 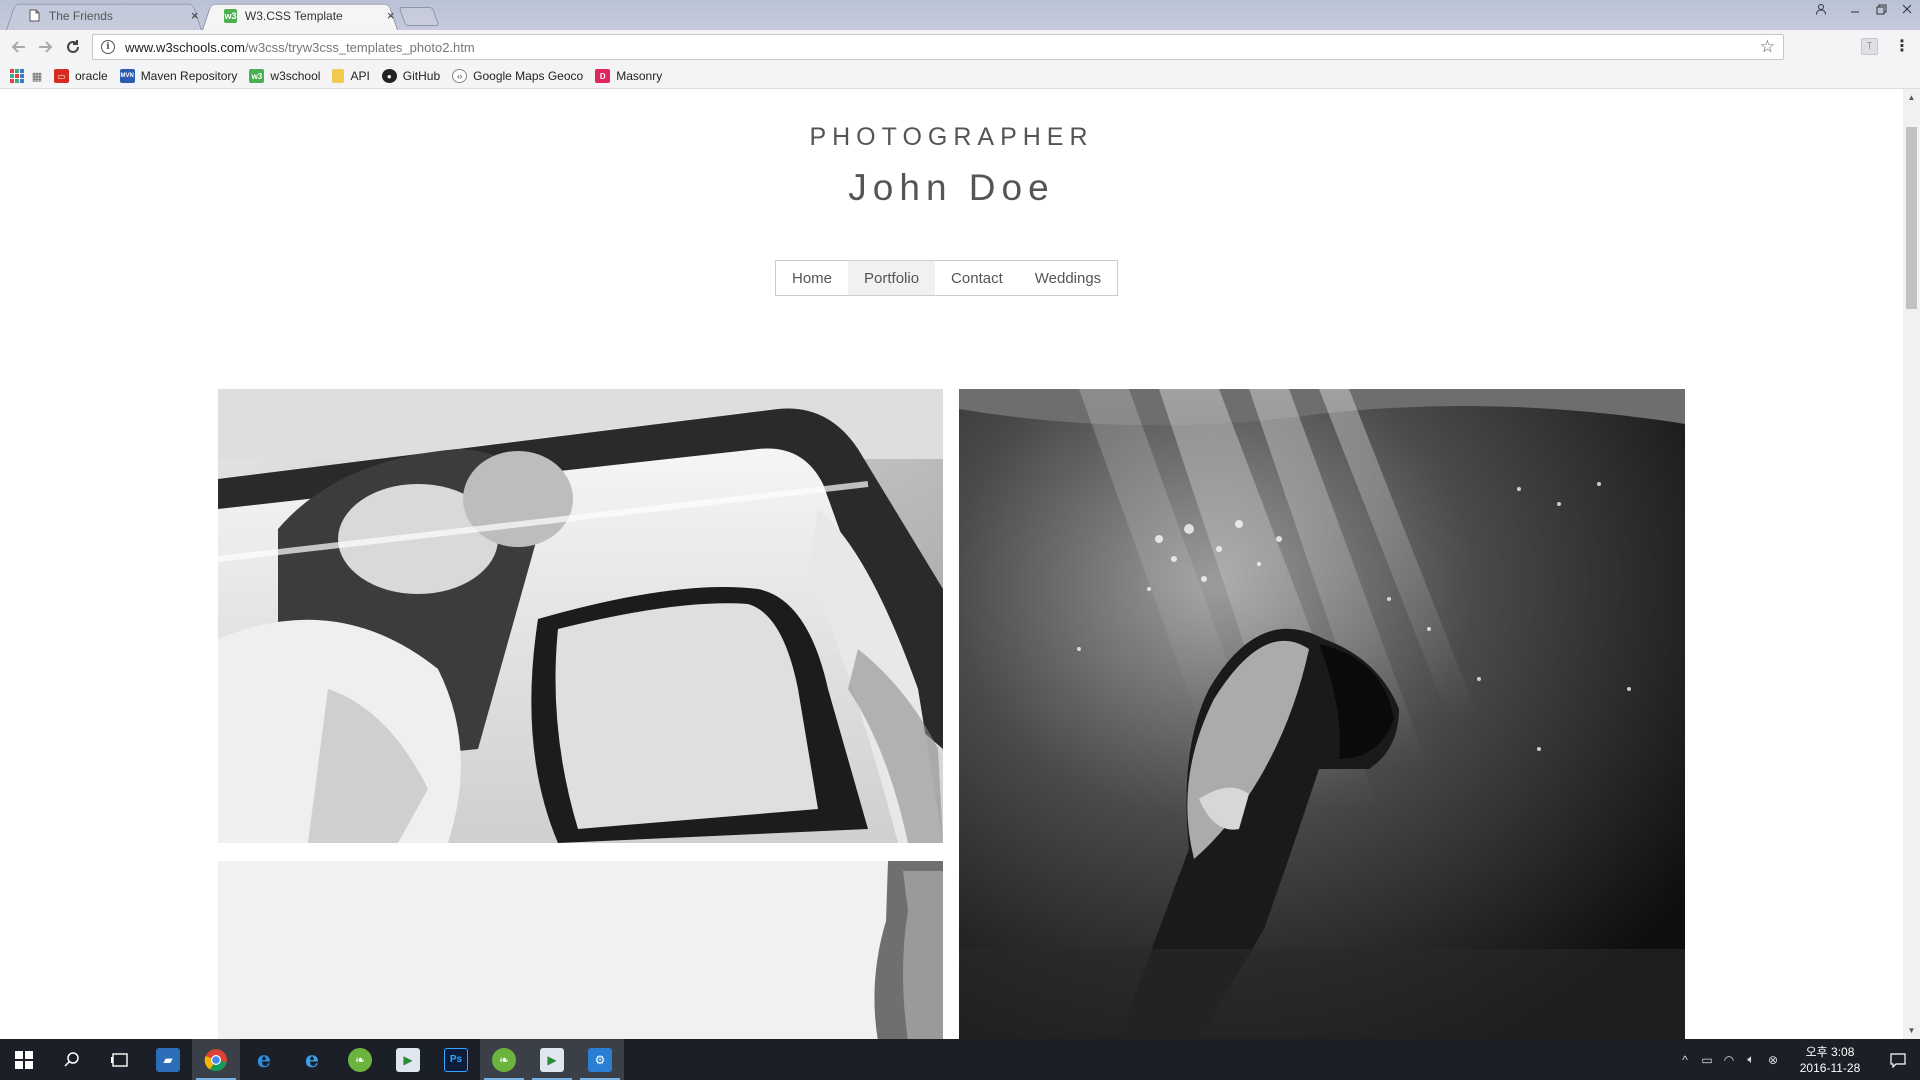 What do you see at coordinates (1830, 1067) in the screenshot?
I see `clock-date: 2016-11-28` at bounding box center [1830, 1067].